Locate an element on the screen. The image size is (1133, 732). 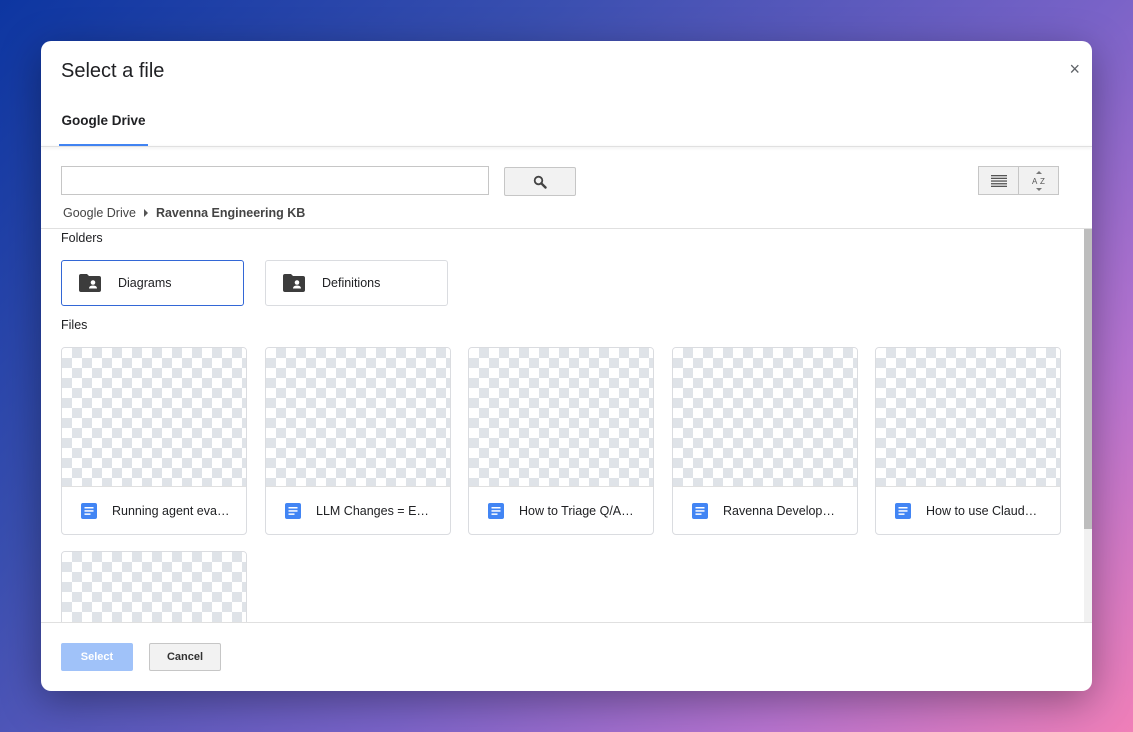
folder-name: Definitions is located at coordinates (351, 283).